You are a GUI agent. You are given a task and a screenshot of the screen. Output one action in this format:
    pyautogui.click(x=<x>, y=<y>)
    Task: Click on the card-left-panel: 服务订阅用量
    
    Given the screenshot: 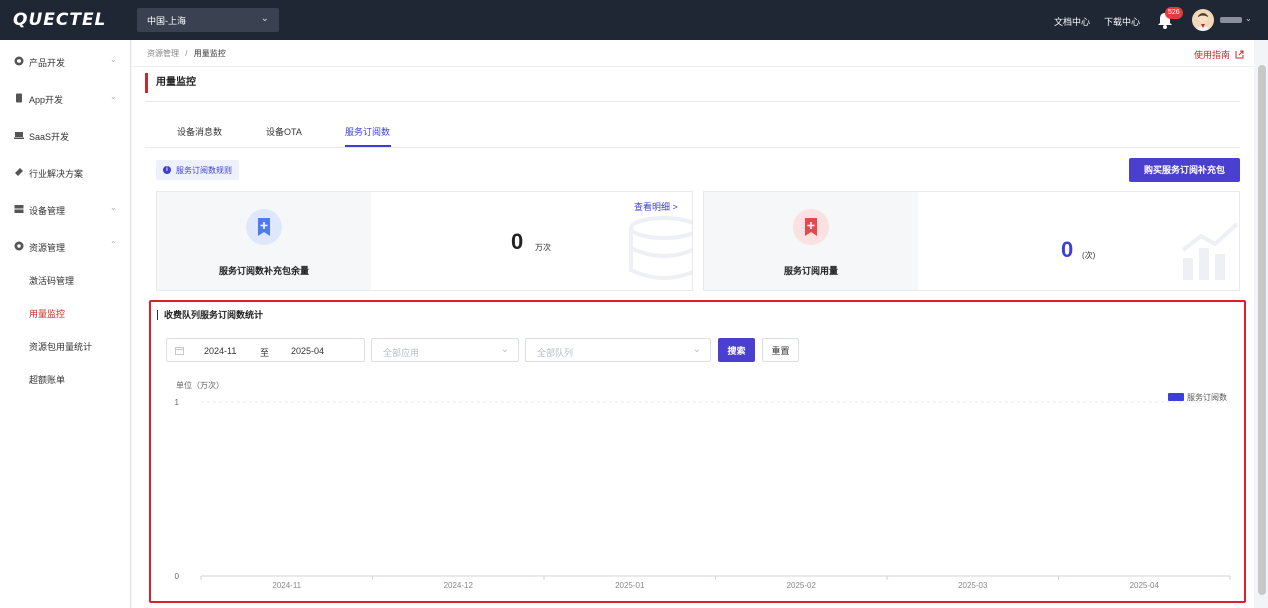 What is the action you would take?
    pyautogui.click(x=811, y=241)
    